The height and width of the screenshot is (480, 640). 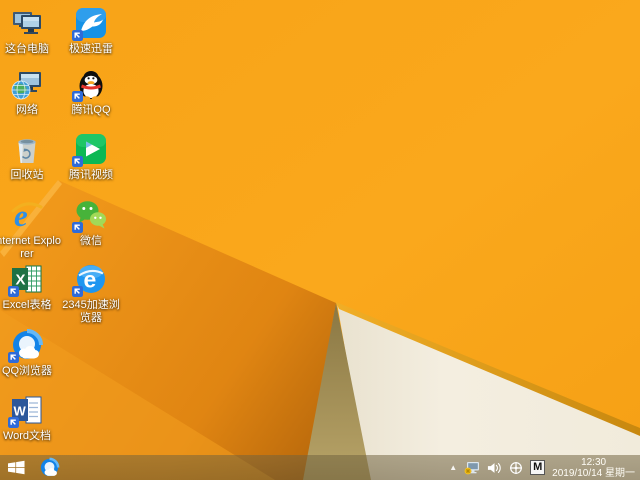 I want to click on windows-logo-icon, so click(x=16, y=467).